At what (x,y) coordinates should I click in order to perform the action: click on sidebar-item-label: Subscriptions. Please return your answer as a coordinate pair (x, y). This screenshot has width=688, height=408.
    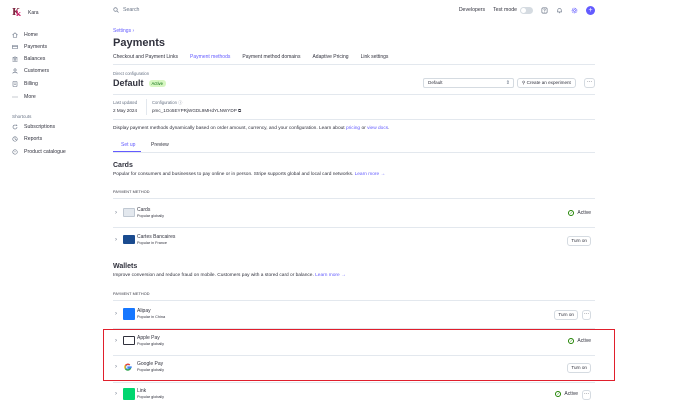
    Looking at the image, I should click on (40, 127).